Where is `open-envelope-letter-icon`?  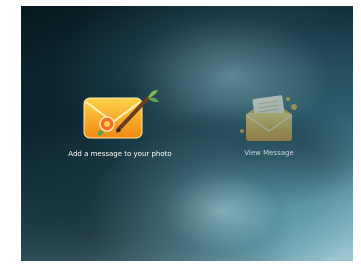
open-envelope-letter-icon is located at coordinates (268, 118).